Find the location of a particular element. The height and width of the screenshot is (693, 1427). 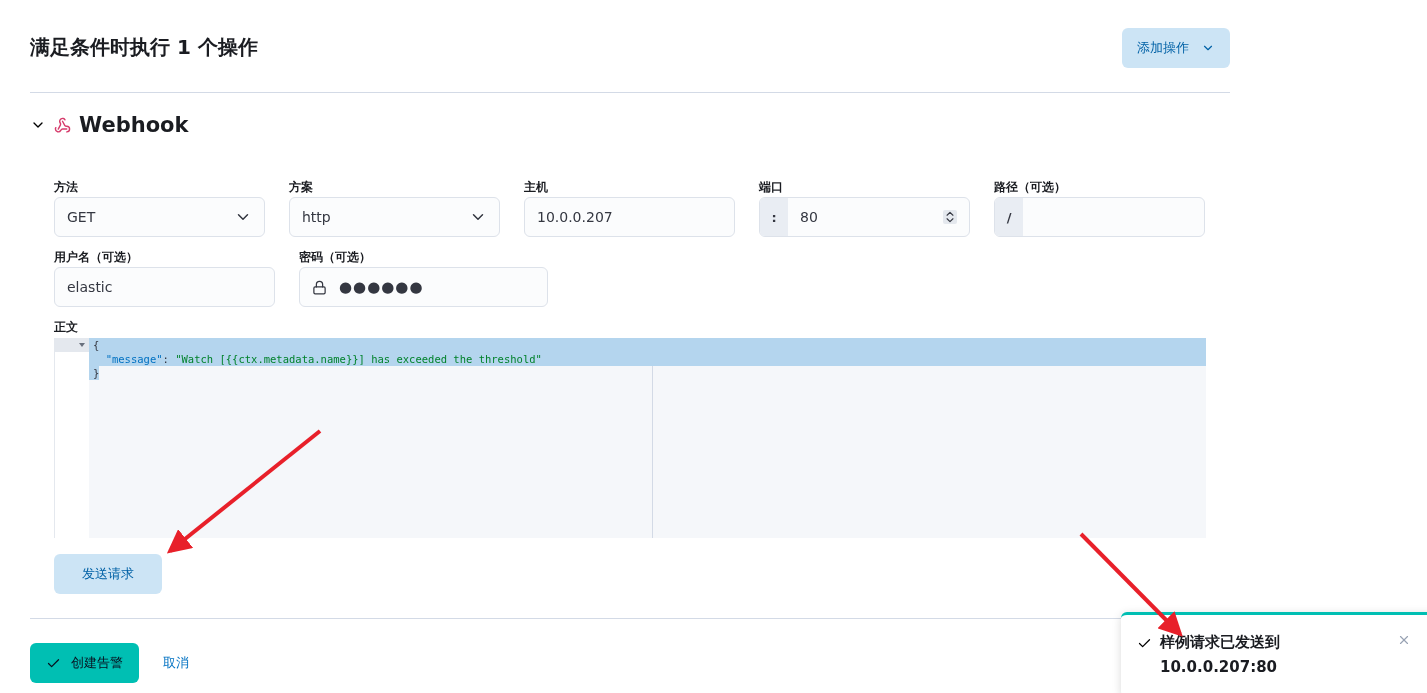

fold-icon is located at coordinates (82, 345).